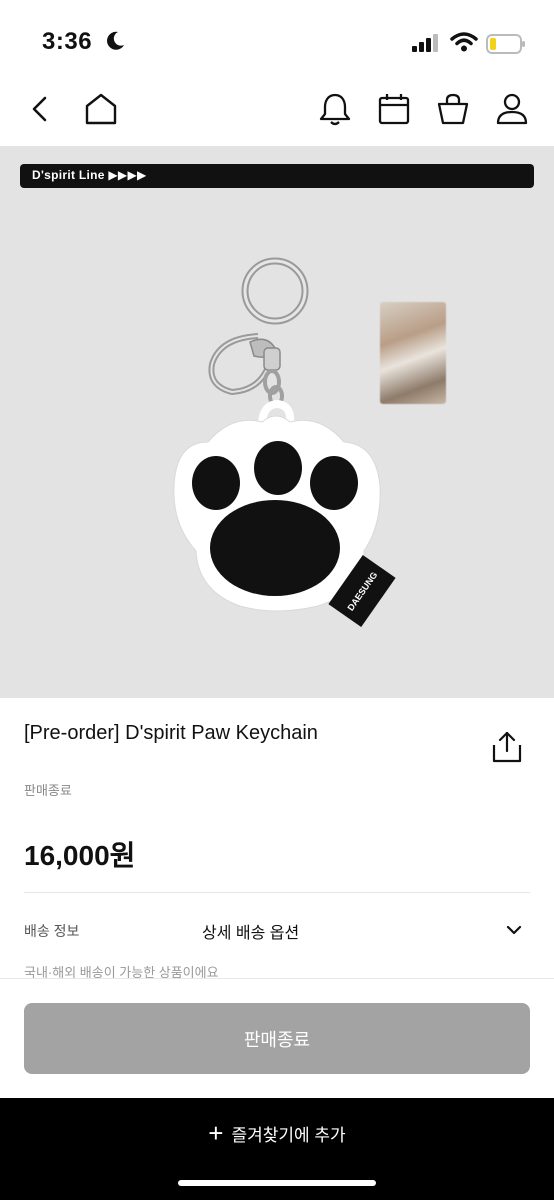 The image size is (554, 1200). I want to click on bell-icon, so click(335, 109).